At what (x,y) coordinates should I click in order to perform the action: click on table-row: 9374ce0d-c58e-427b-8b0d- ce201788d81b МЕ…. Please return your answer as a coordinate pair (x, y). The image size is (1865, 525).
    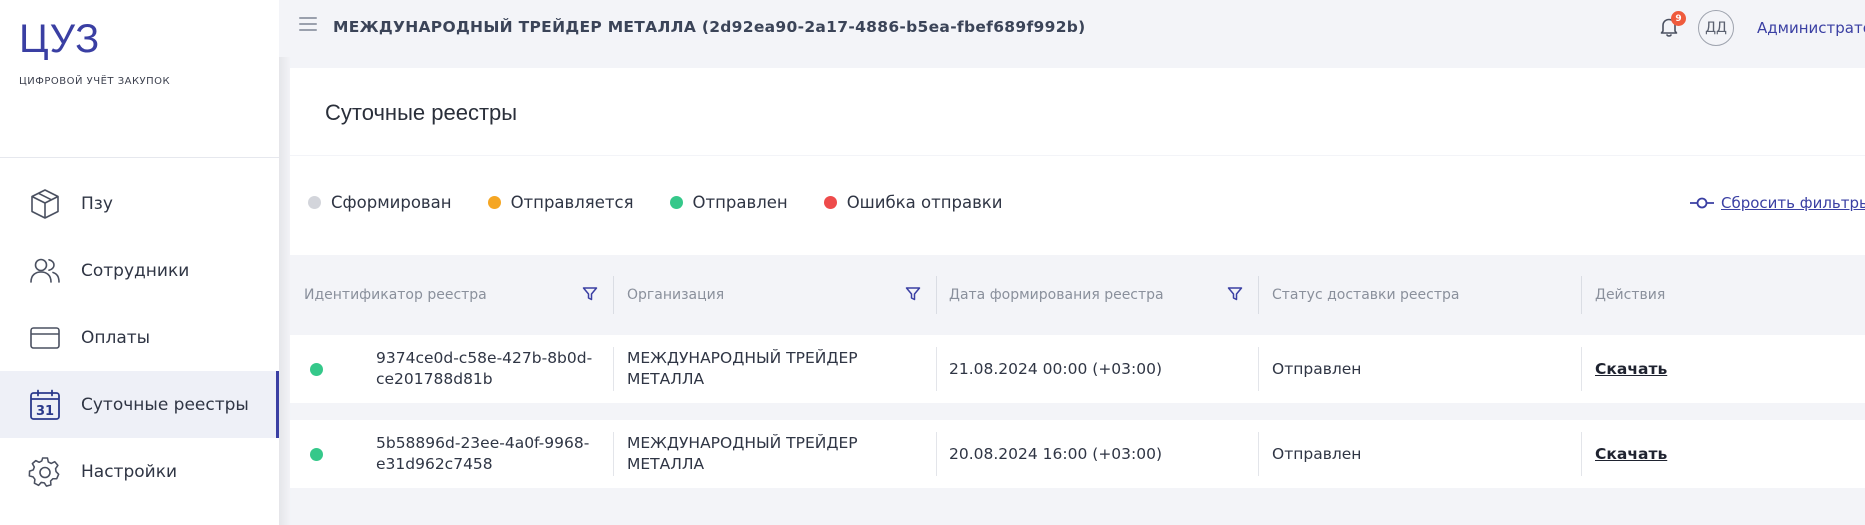
    Looking at the image, I should click on (1077, 369).